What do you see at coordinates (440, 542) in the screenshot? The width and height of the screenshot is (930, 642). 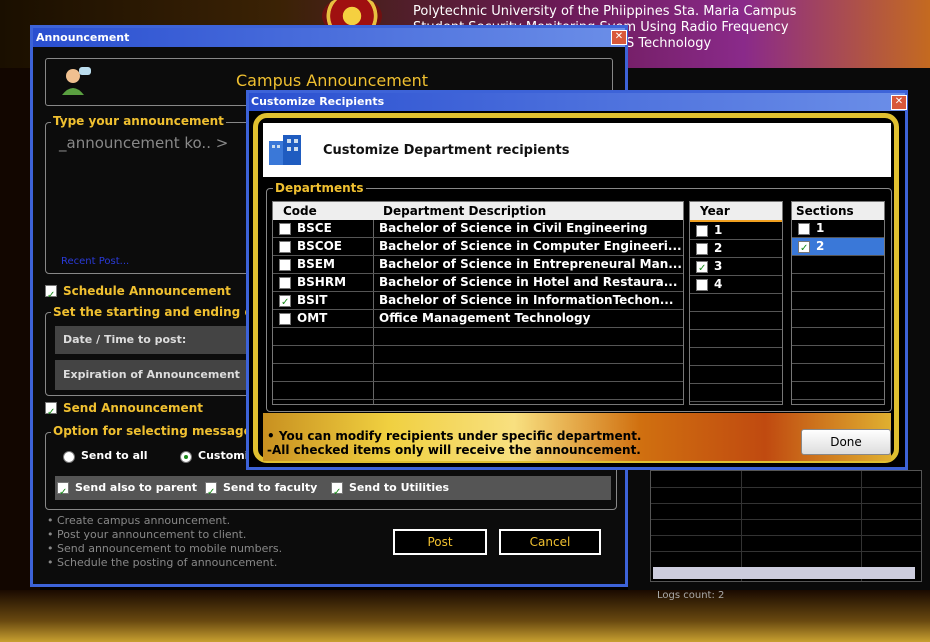 I see `post-button: Post` at bounding box center [440, 542].